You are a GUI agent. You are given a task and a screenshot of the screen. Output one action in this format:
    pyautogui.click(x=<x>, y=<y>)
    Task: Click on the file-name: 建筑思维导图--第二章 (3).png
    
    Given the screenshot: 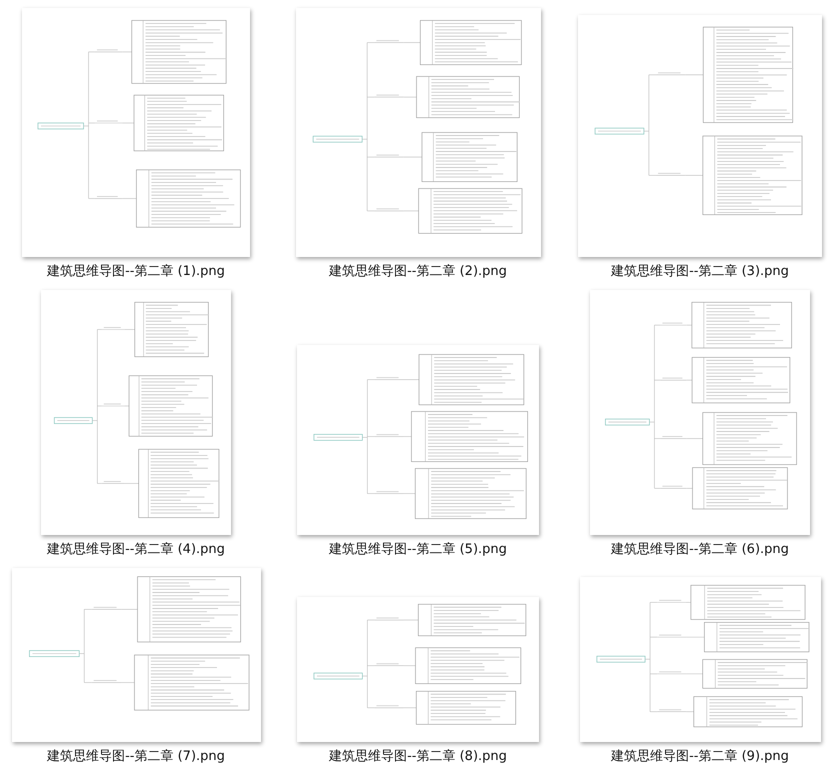 What is the action you would take?
    pyautogui.click(x=700, y=272)
    